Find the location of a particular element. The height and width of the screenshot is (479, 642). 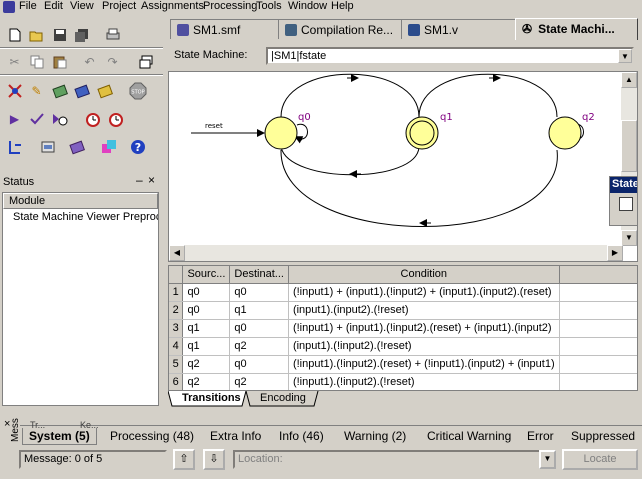

tab-system: System (5) is located at coordinates (59, 436).